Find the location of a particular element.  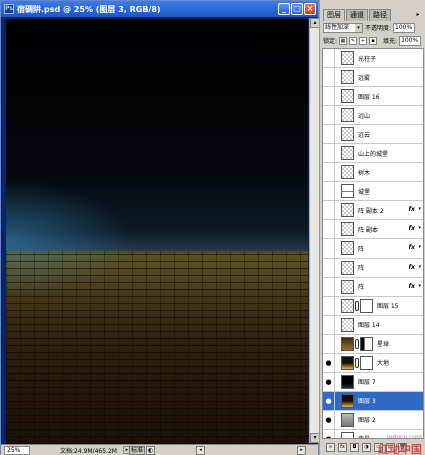

layer-name: 大地 is located at coordinates (383, 362).